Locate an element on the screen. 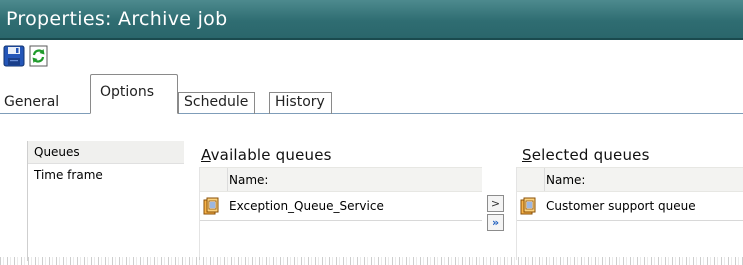 This screenshot has width=743, height=265. selected-queue-row: Customer support queue is located at coordinates (630, 207).